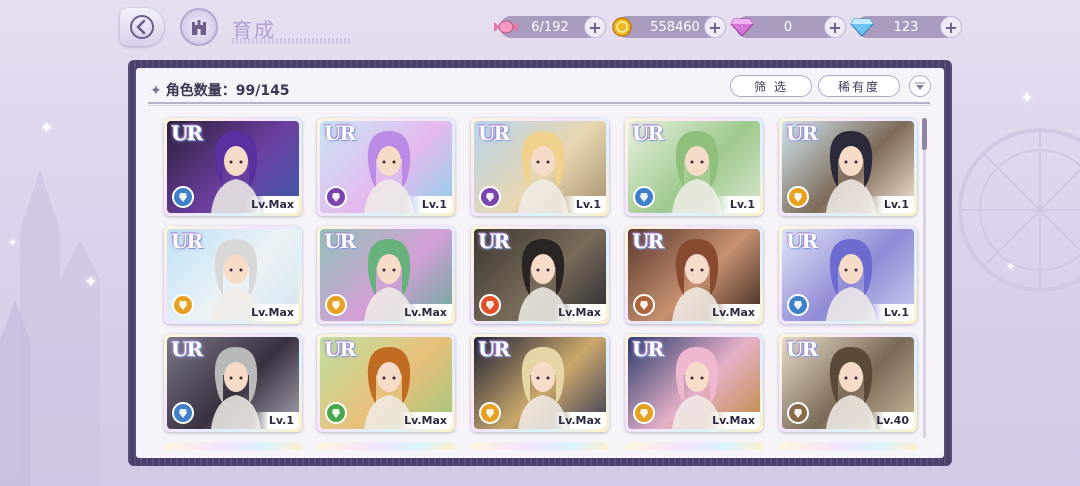 The image size is (1080, 486). I want to click on header-divider, so click(539, 103).